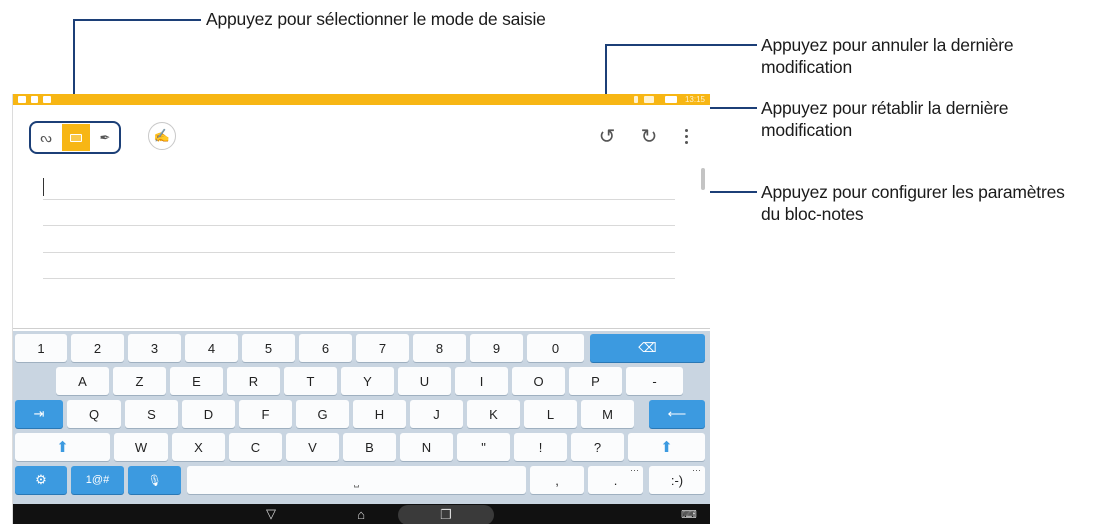 Image resolution: width=1120 pixels, height=524 pixels. Describe the element at coordinates (483, 447) in the screenshot. I see `key-quote: "` at that location.